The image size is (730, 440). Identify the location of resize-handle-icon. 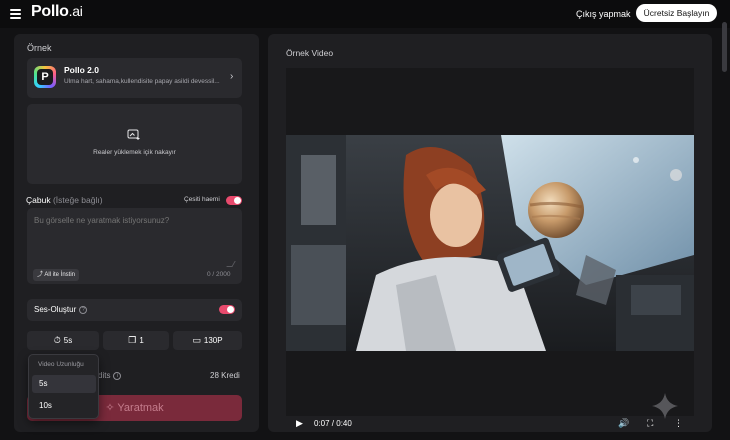
(231, 264).